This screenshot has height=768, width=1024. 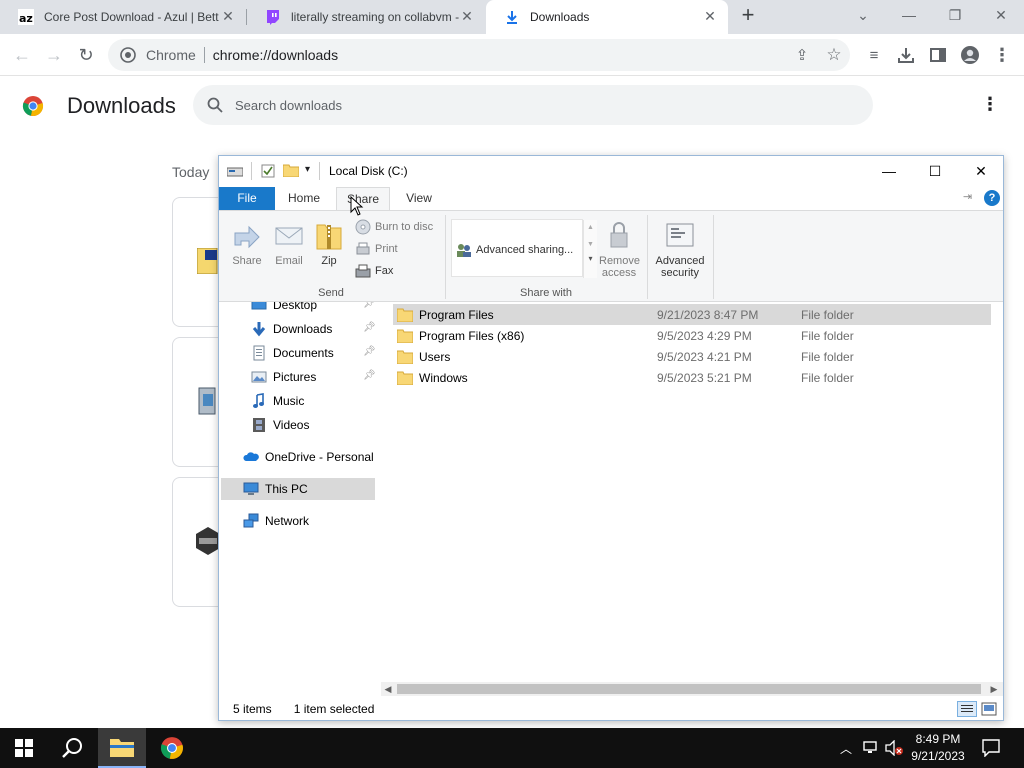 I want to click on bookmark-star-icon: ☆, so click(x=834, y=55).